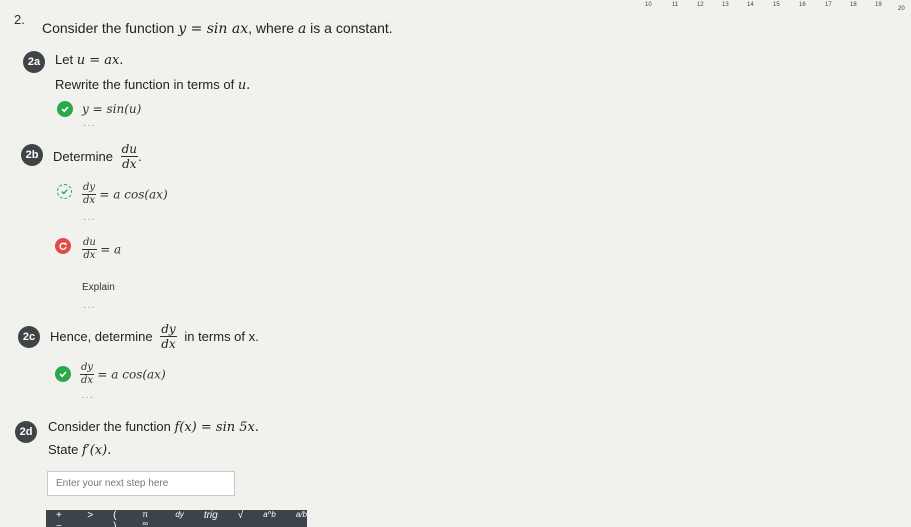  I want to click on fraction-du-dx: du dx, so click(129, 156).